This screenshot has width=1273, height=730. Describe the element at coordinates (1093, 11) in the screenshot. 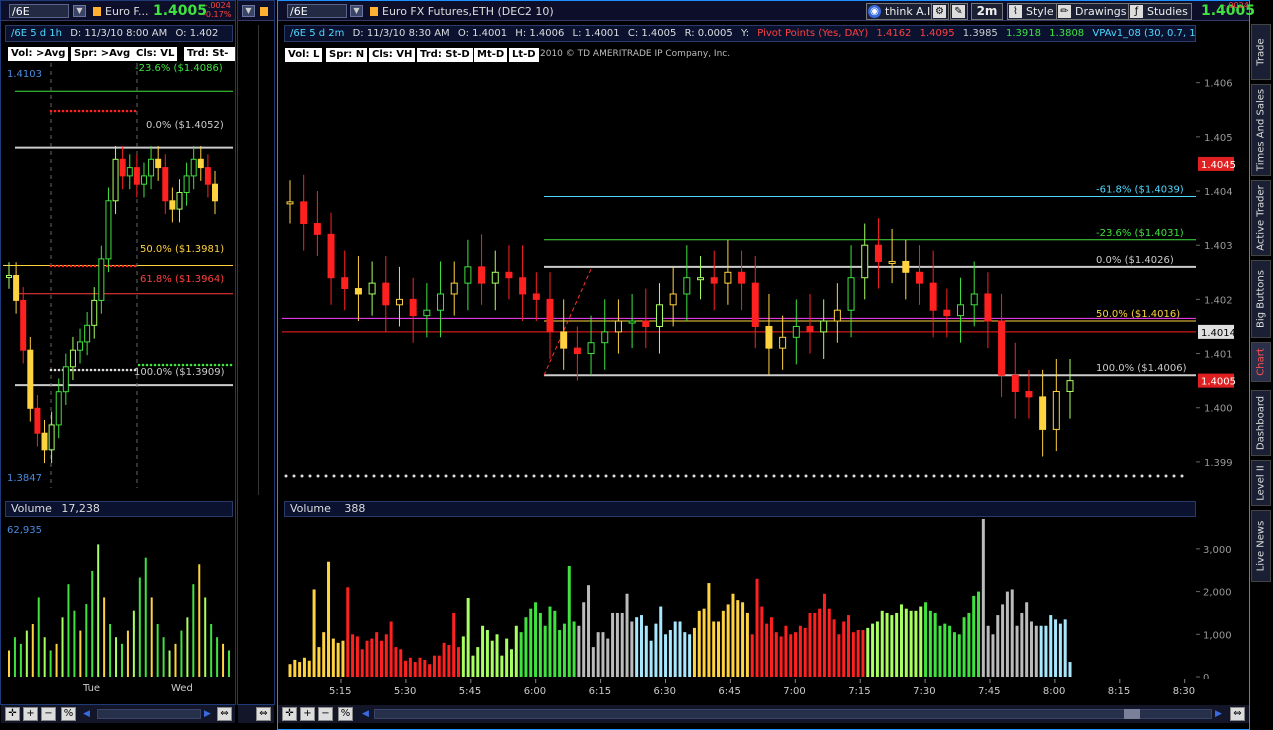

I see `drawings-button: ✏ Drawings` at that location.